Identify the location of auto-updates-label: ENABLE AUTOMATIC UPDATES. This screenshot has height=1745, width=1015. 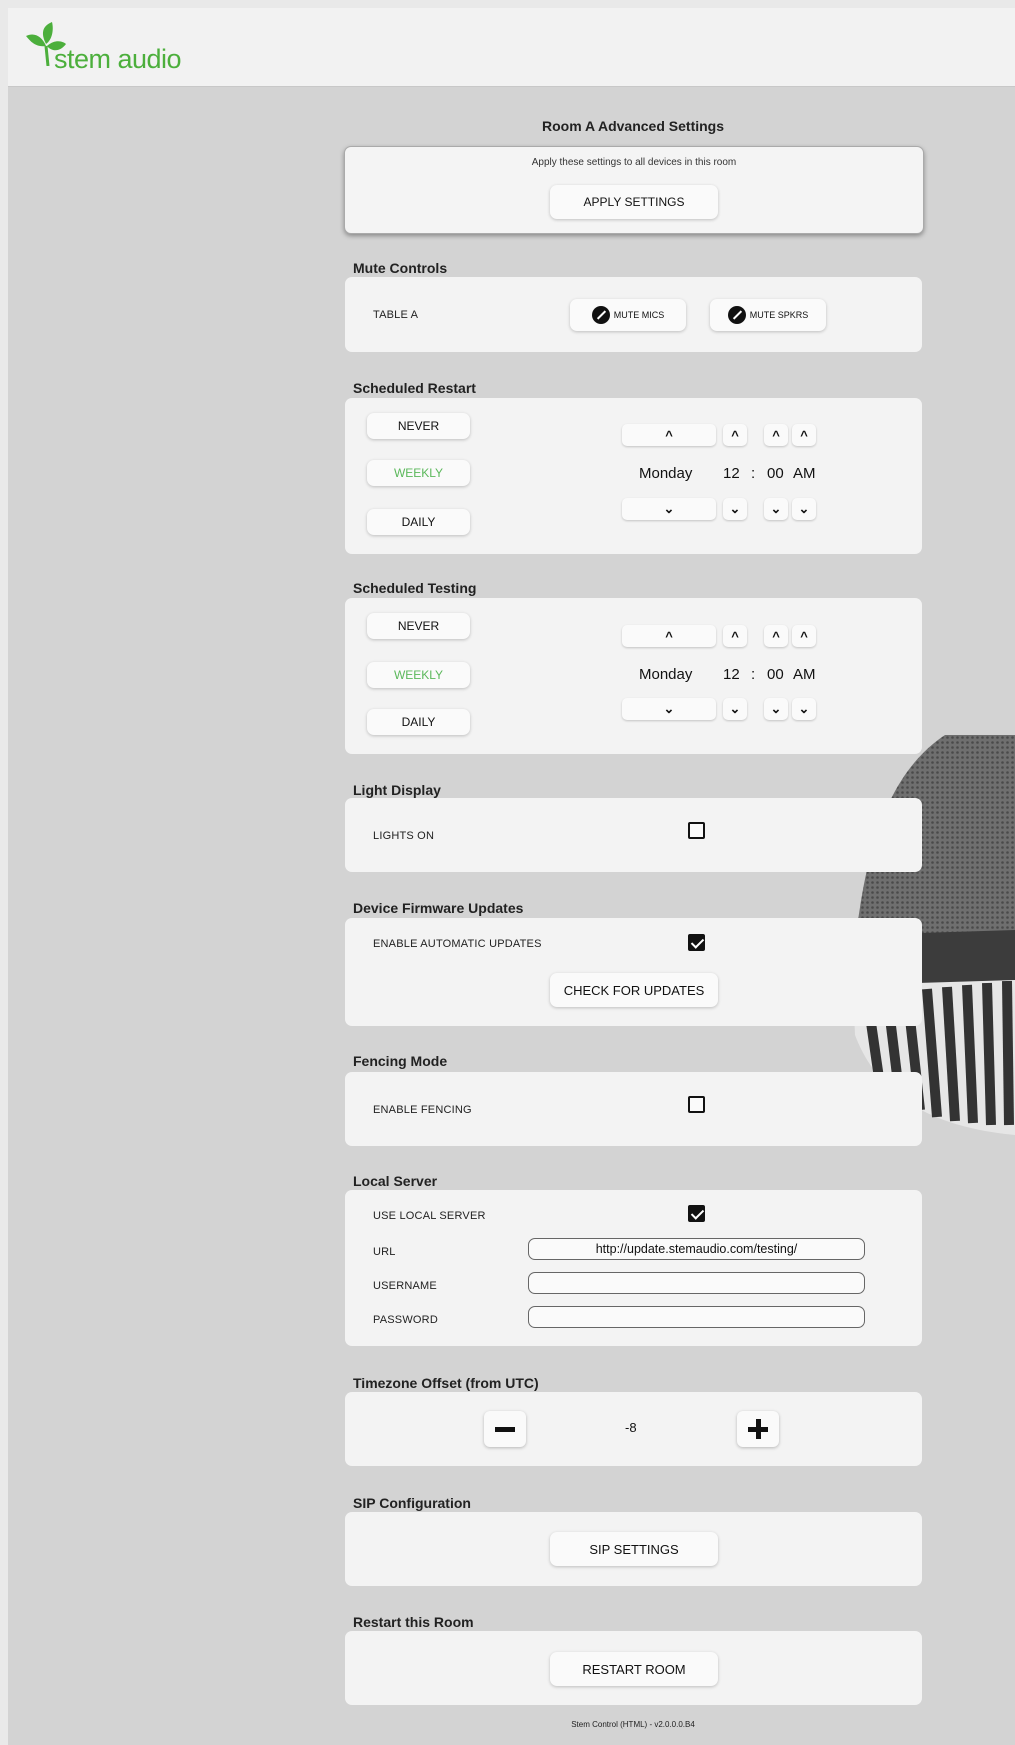
(457, 944).